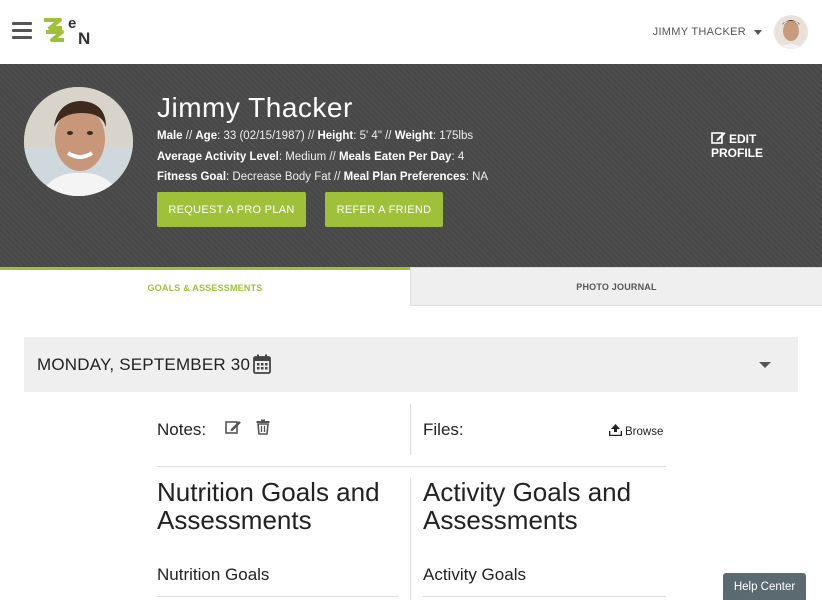 The image size is (822, 600). What do you see at coordinates (255, 107) in the screenshot?
I see `profile-name: Jimmy Thacker` at bounding box center [255, 107].